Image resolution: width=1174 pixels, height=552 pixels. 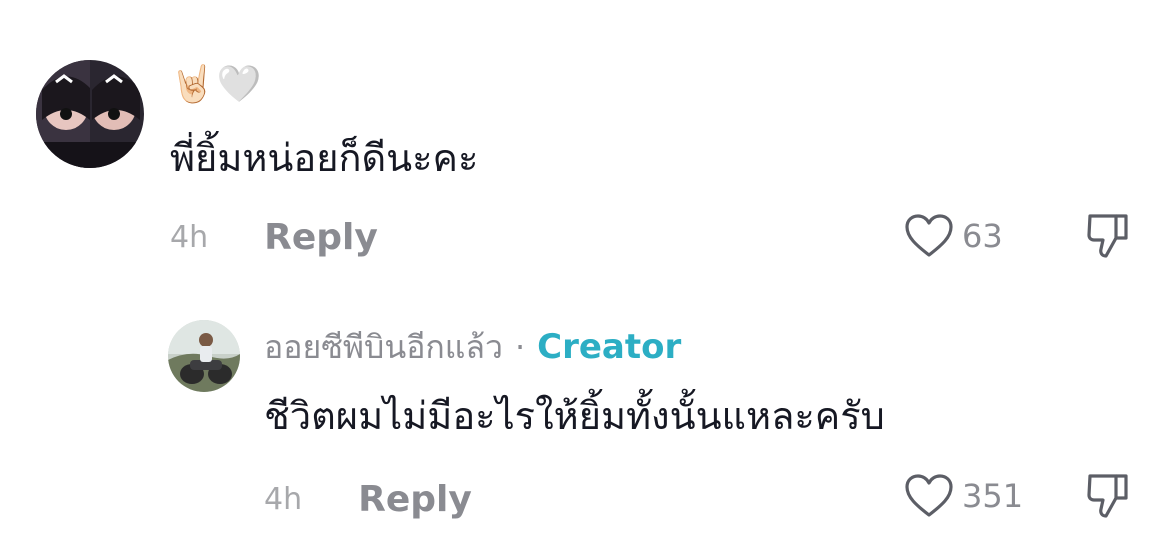 What do you see at coordinates (204, 356) in the screenshot?
I see `creator-avatar` at bounding box center [204, 356].